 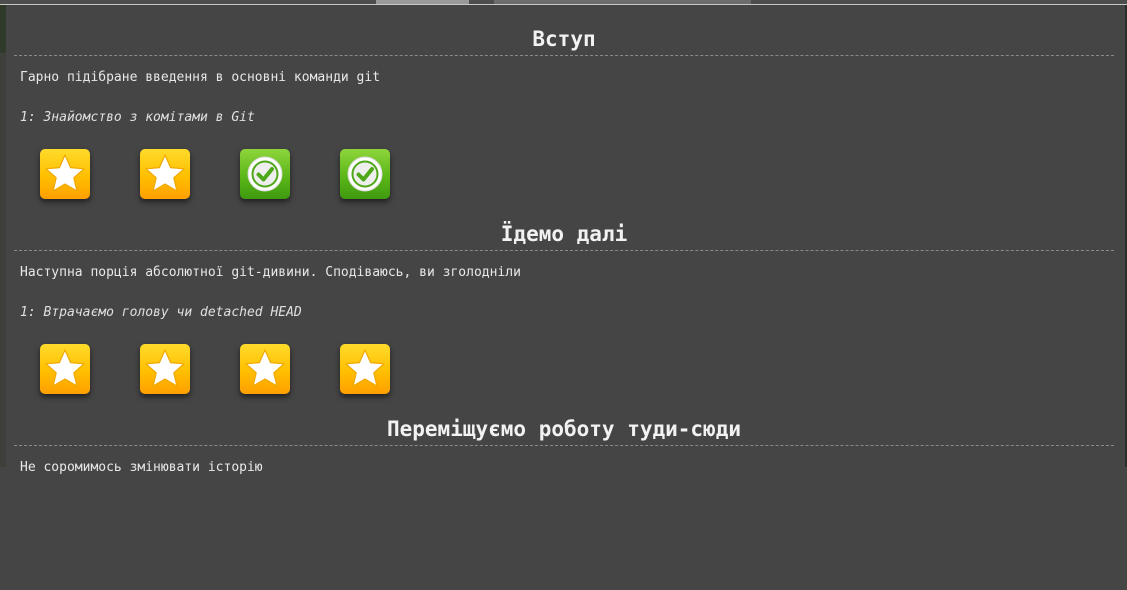 I want to click on section-title: Їдемо далі, so click(x=564, y=234).